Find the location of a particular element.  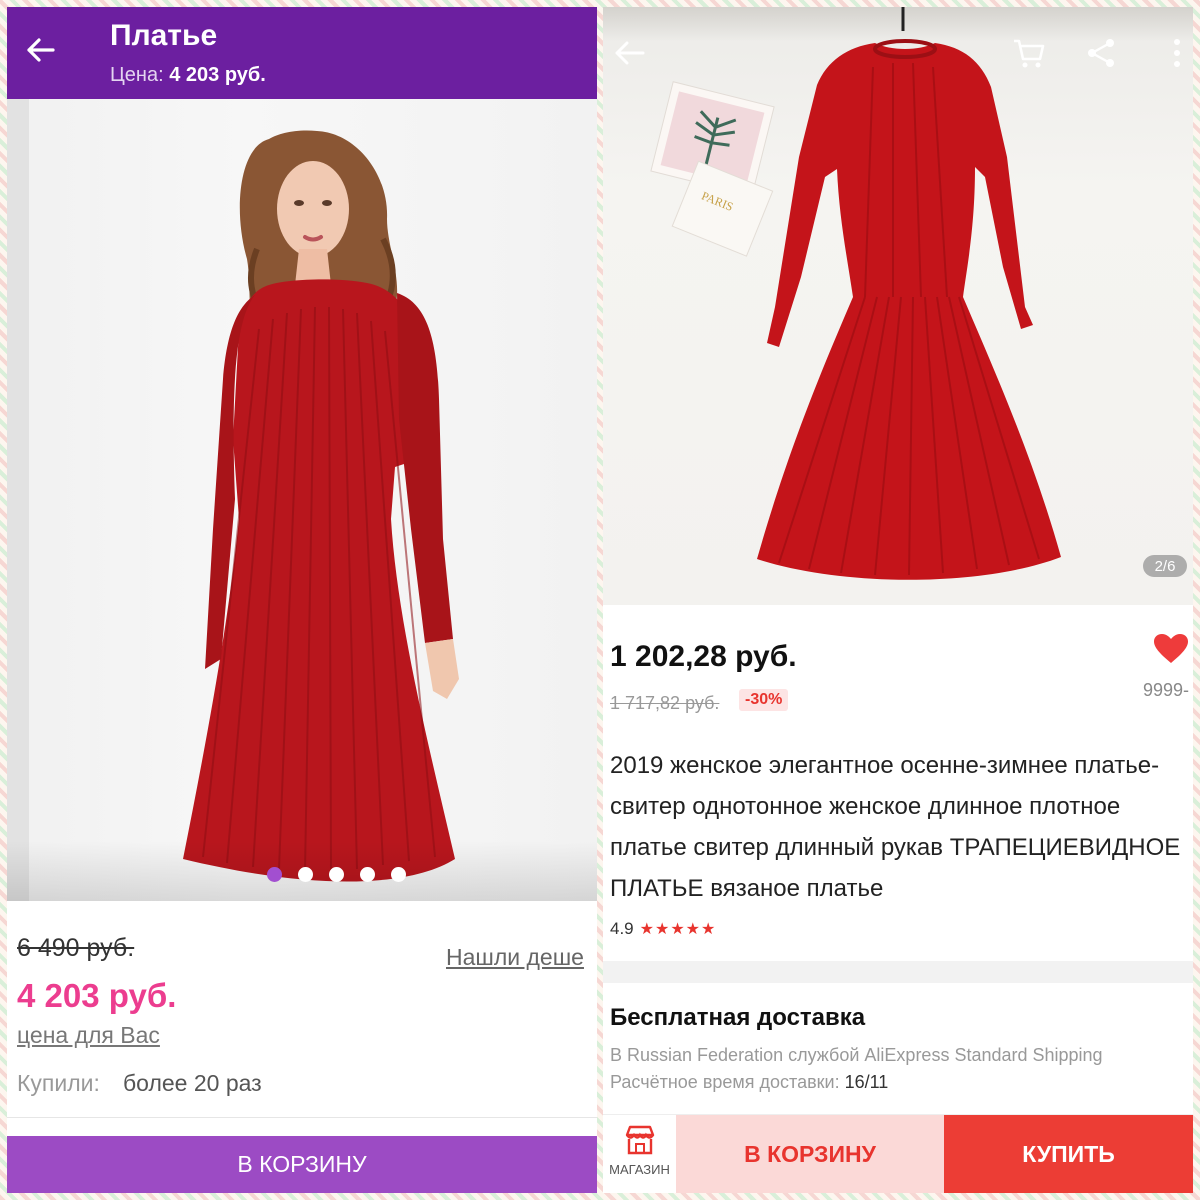

photo-counter: 2/6 is located at coordinates (1165, 566).